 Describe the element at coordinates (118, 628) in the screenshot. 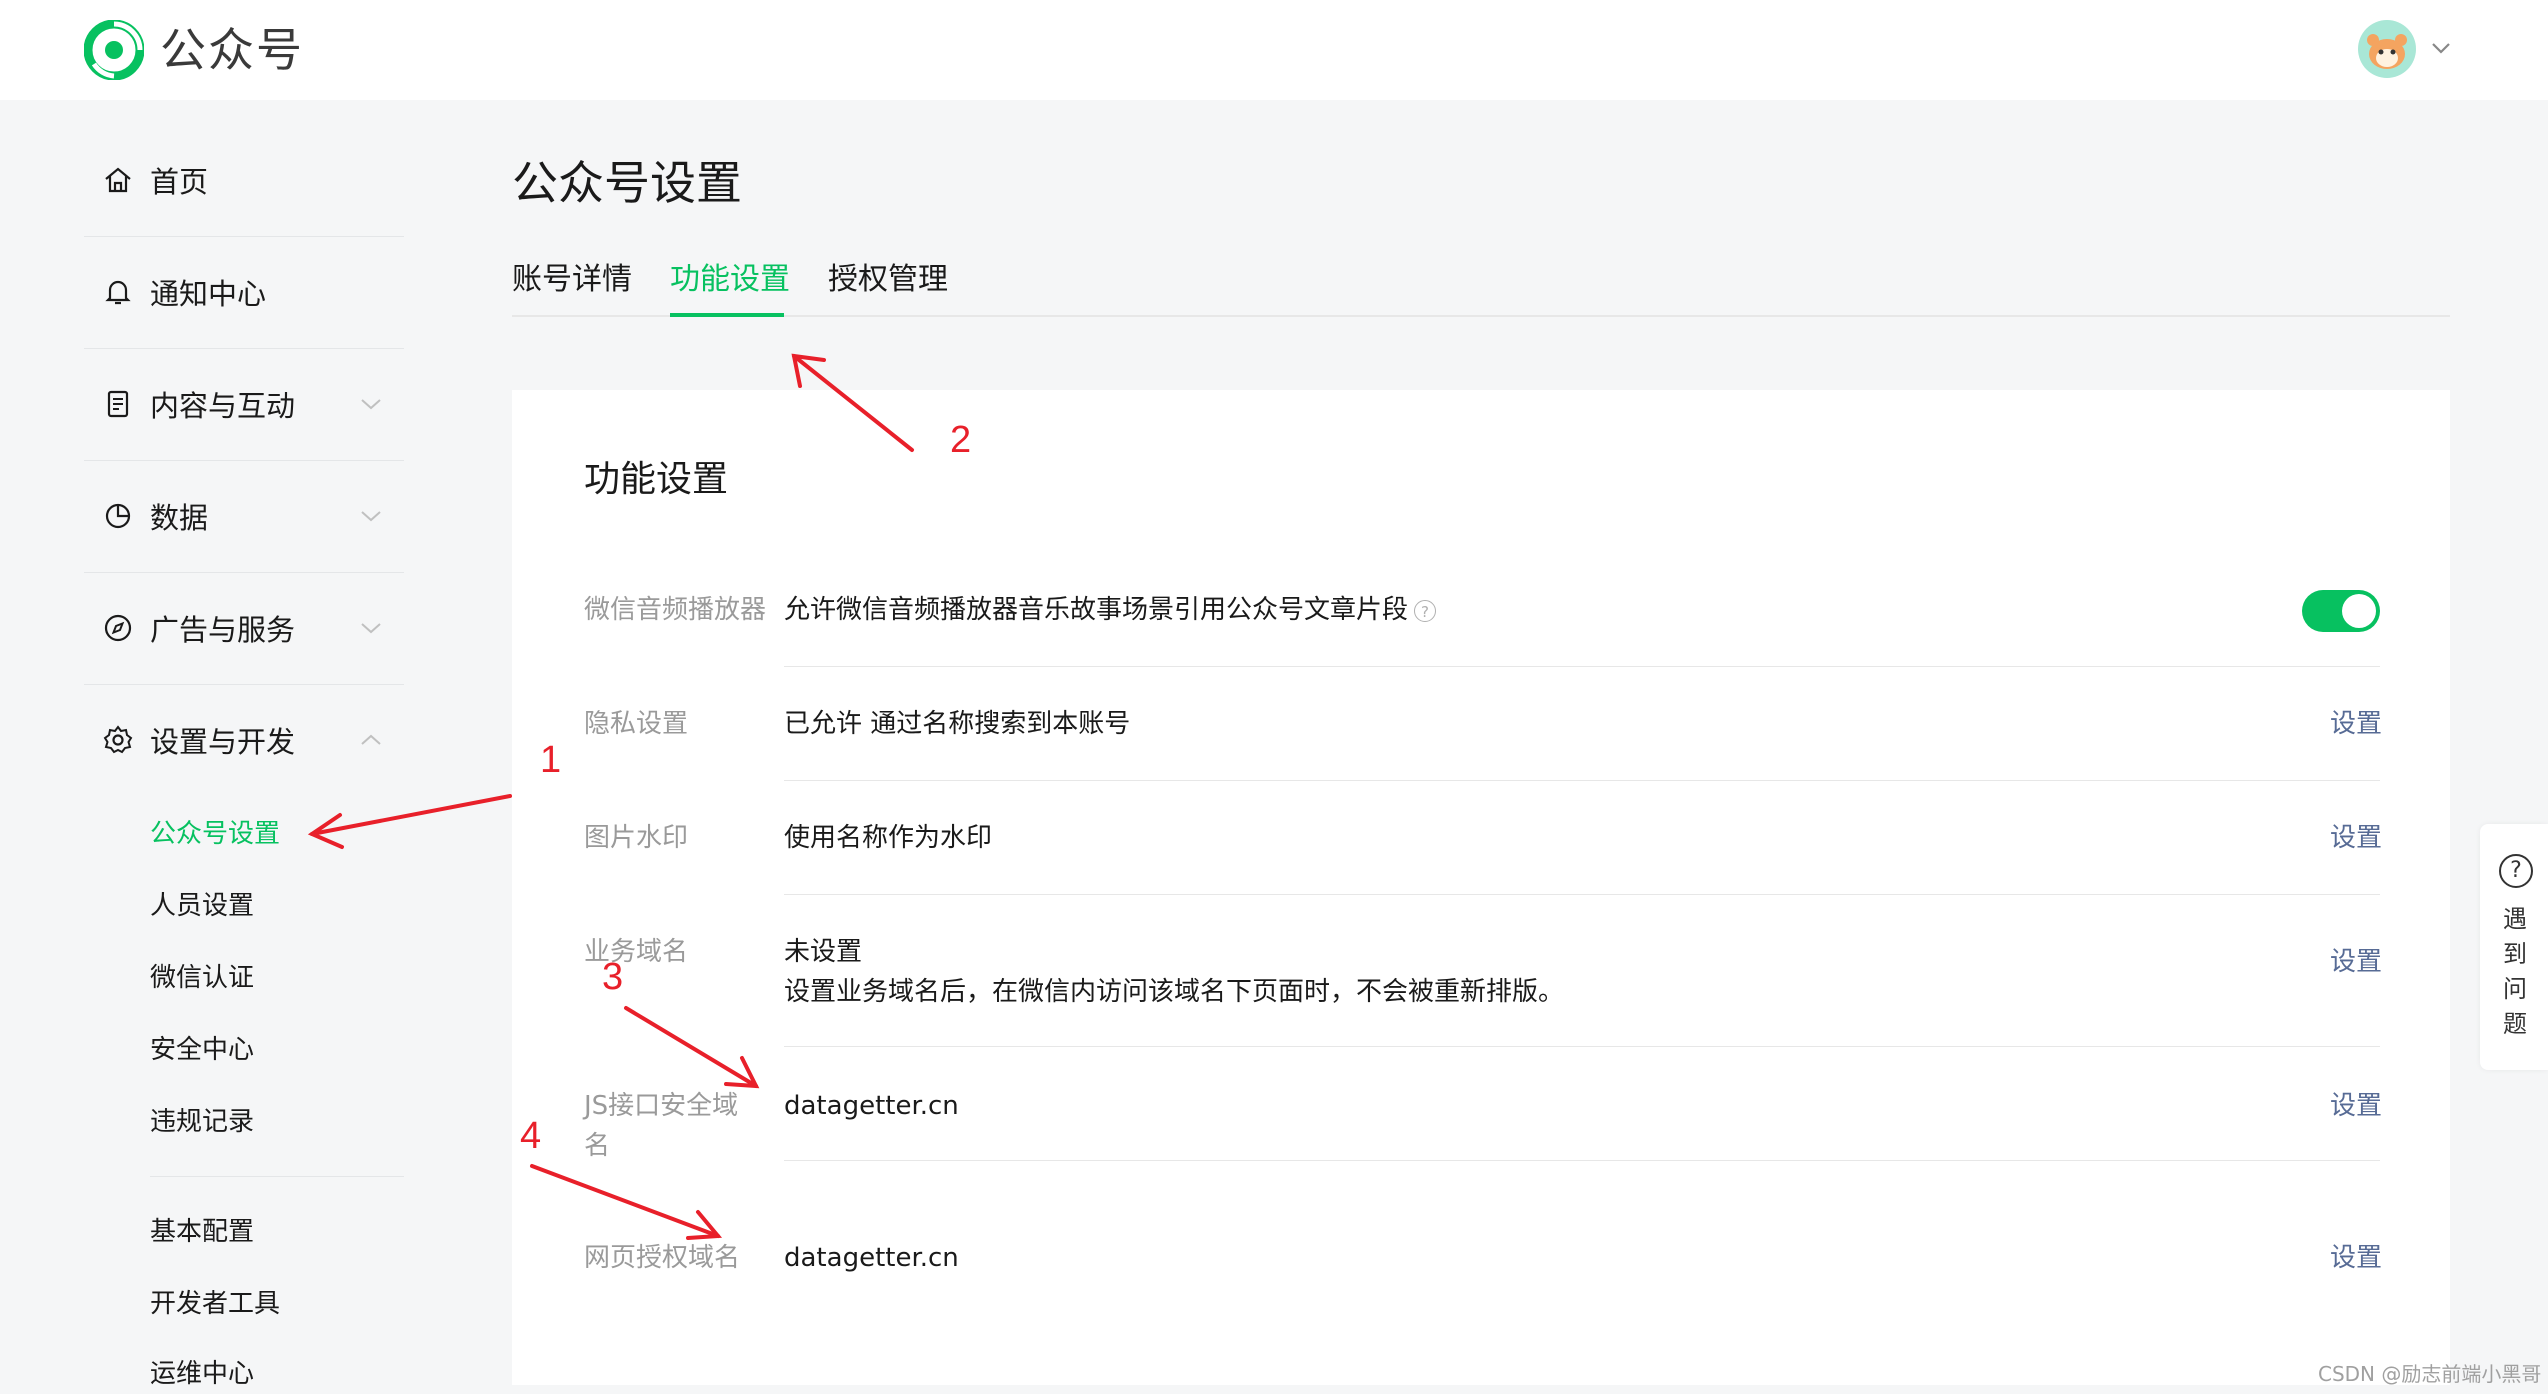

I see `compass-icon` at that location.